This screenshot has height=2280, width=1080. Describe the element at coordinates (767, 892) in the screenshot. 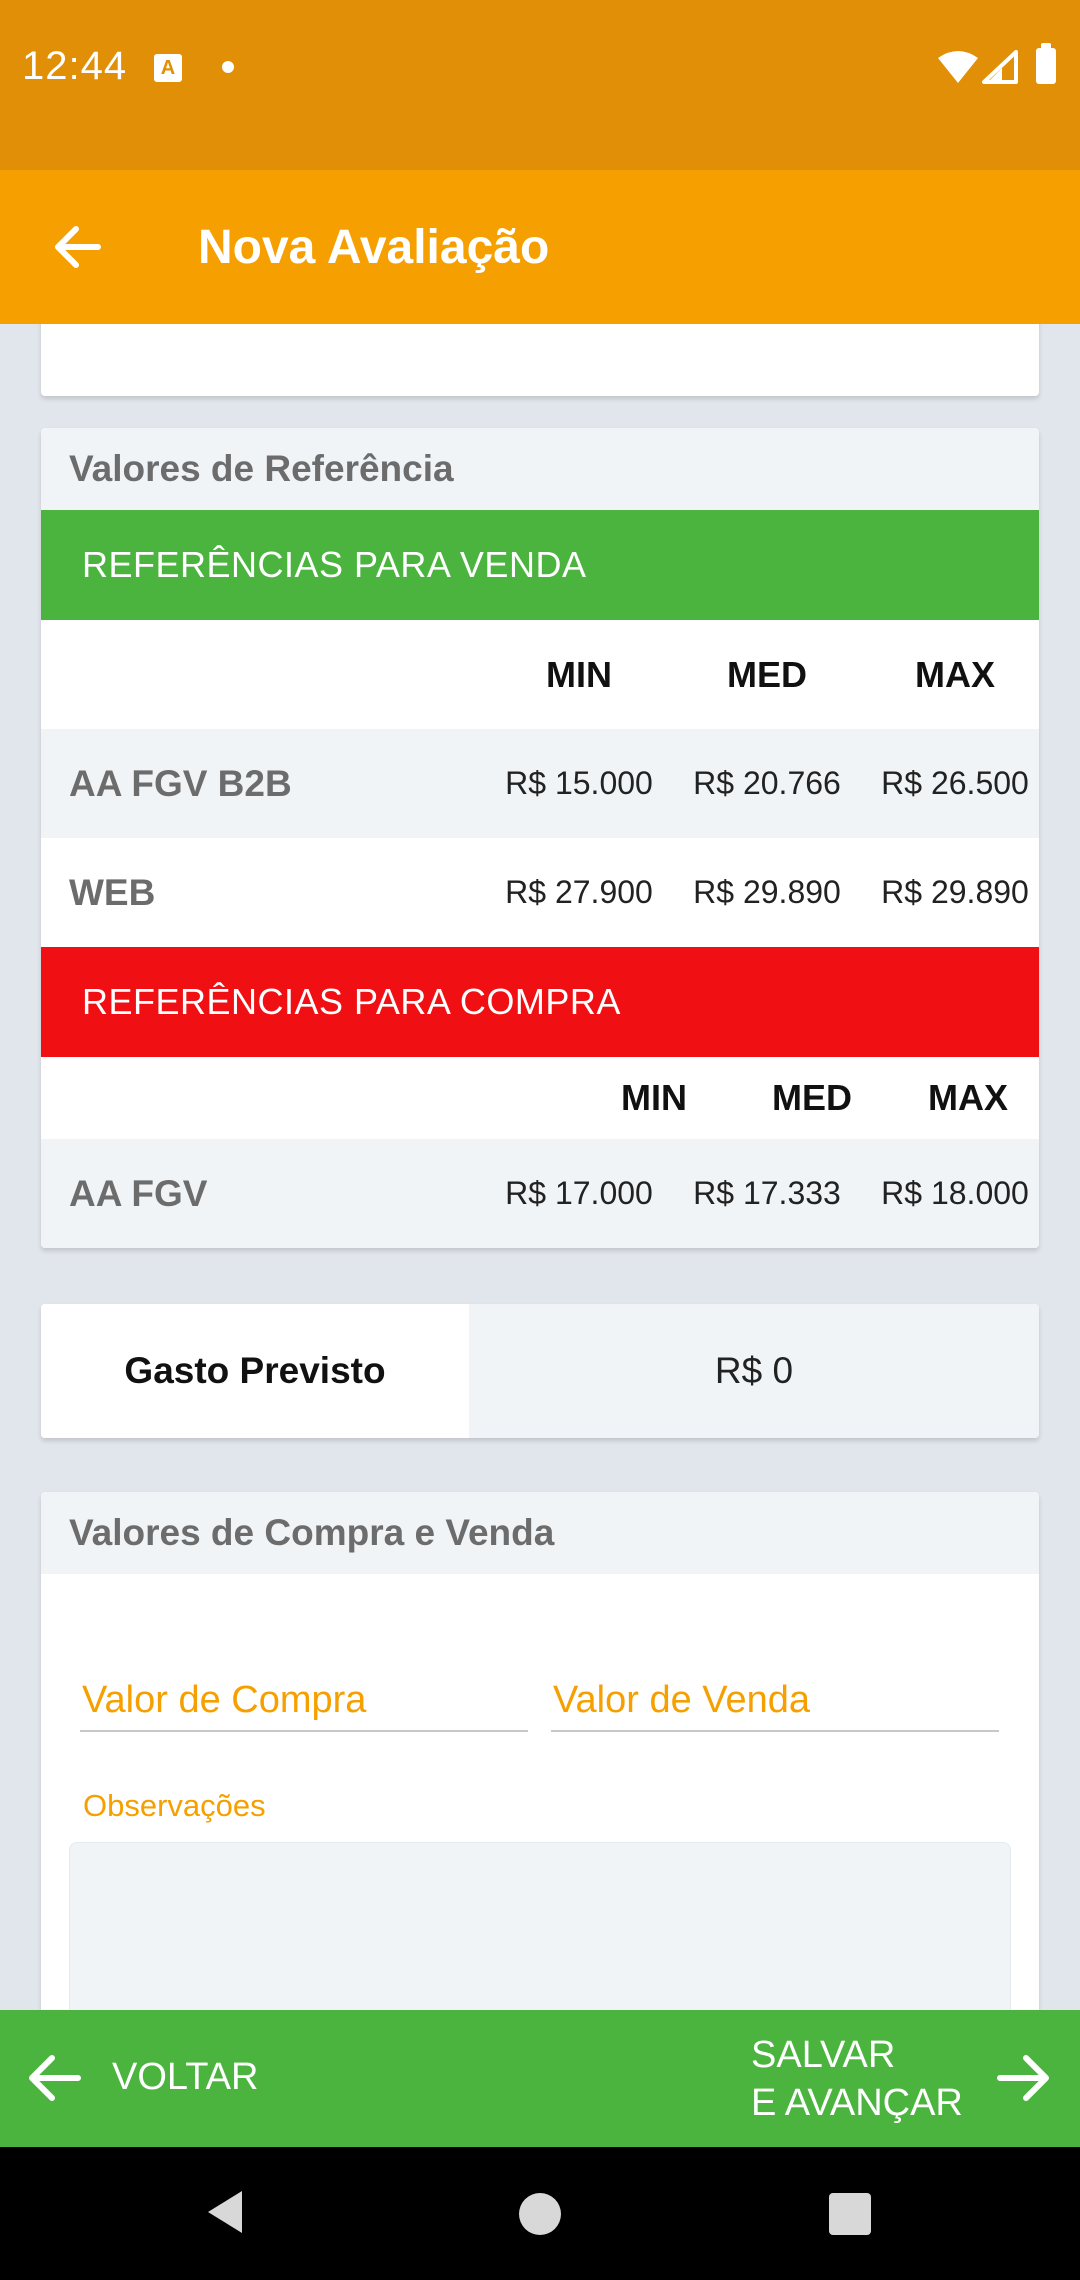

I see `value-med: R$ 29.890` at that location.